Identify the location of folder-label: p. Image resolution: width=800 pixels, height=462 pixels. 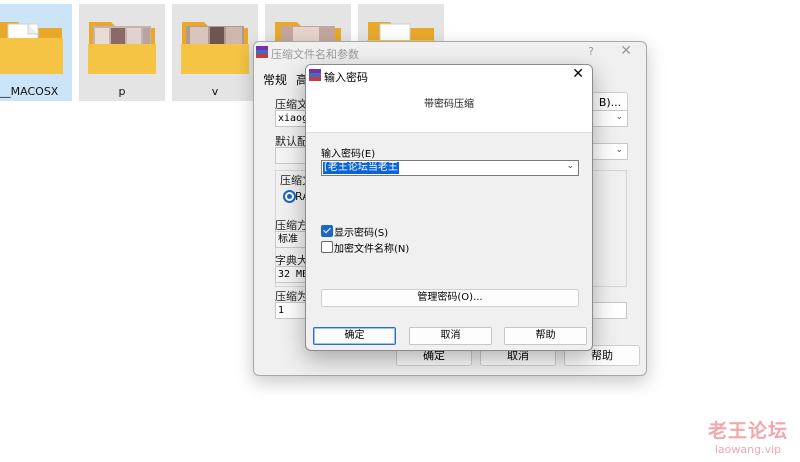
(122, 91).